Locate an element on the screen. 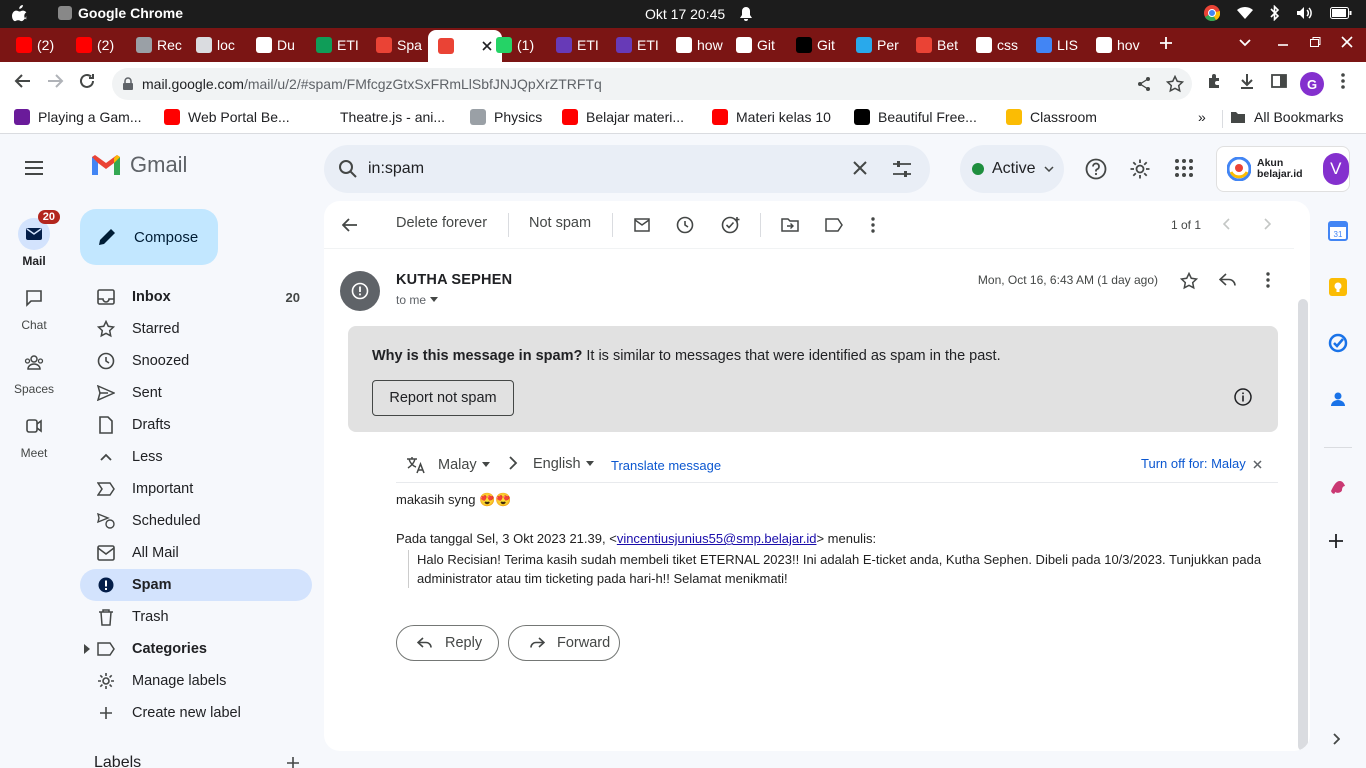 The width and height of the screenshot is (1366, 768). browser-tab: (1) is located at coordinates (521, 45).